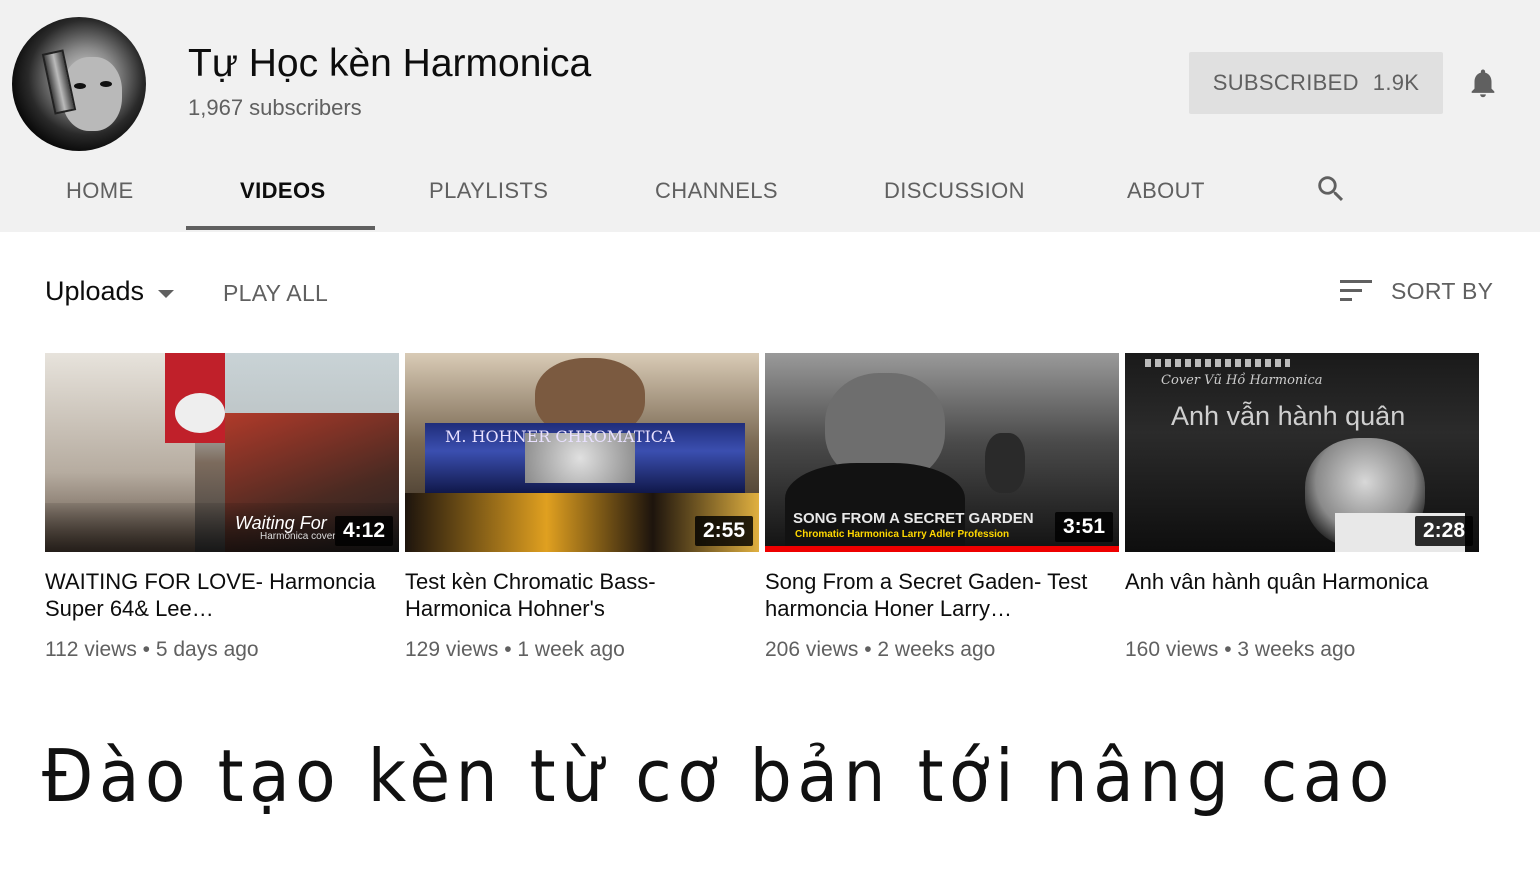  What do you see at coordinates (1083, 527) in the screenshot?
I see `video-duration: 3:51` at bounding box center [1083, 527].